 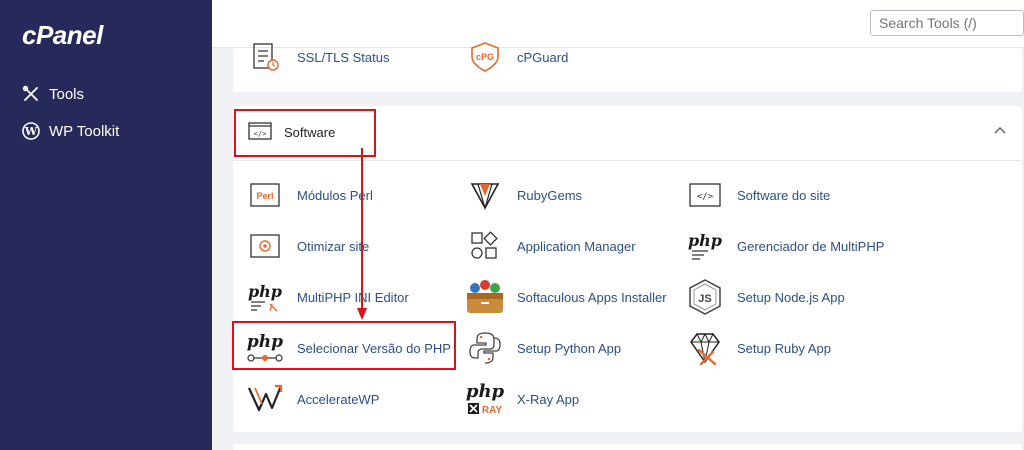 What do you see at coordinates (1000, 131) in the screenshot?
I see `chevron-up-icon` at bounding box center [1000, 131].